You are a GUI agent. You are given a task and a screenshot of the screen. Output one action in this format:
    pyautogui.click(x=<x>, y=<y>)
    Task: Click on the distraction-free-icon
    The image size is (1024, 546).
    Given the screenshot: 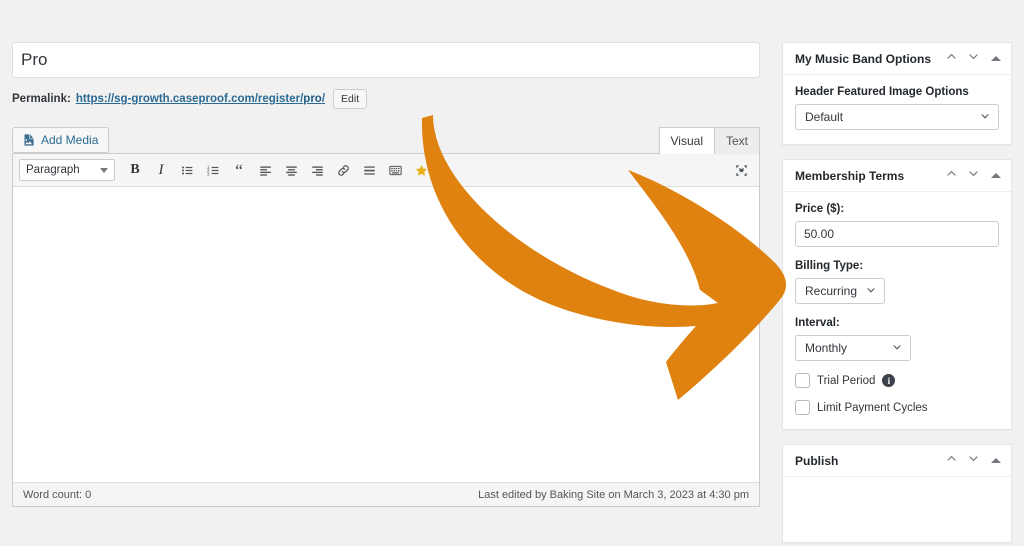 What is the action you would take?
    pyautogui.click(x=741, y=170)
    